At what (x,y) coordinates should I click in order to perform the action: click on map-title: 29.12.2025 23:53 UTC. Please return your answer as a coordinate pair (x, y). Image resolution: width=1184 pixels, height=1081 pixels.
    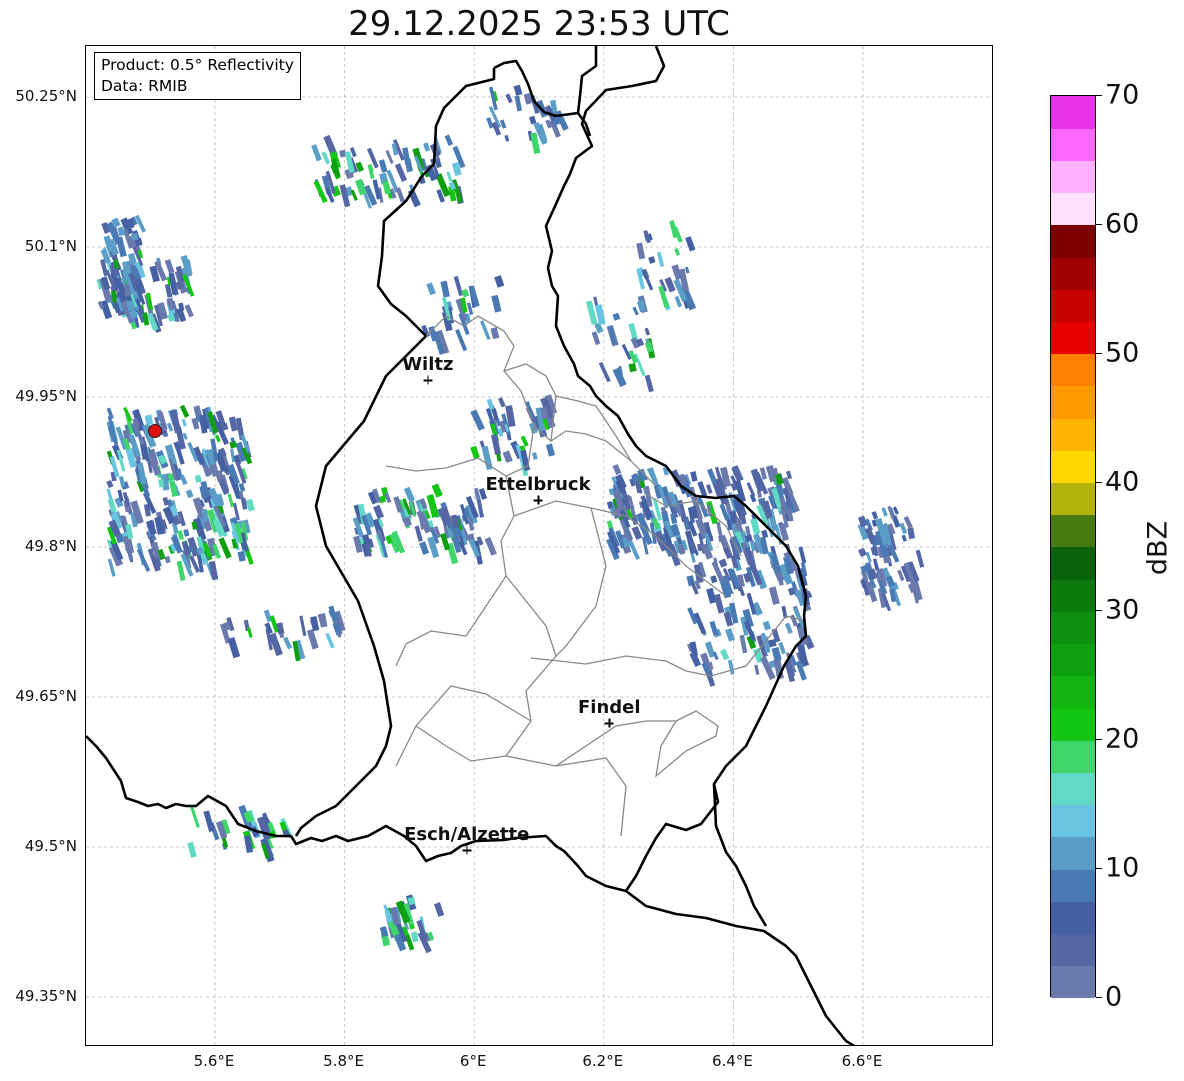
    Looking at the image, I should click on (539, 24).